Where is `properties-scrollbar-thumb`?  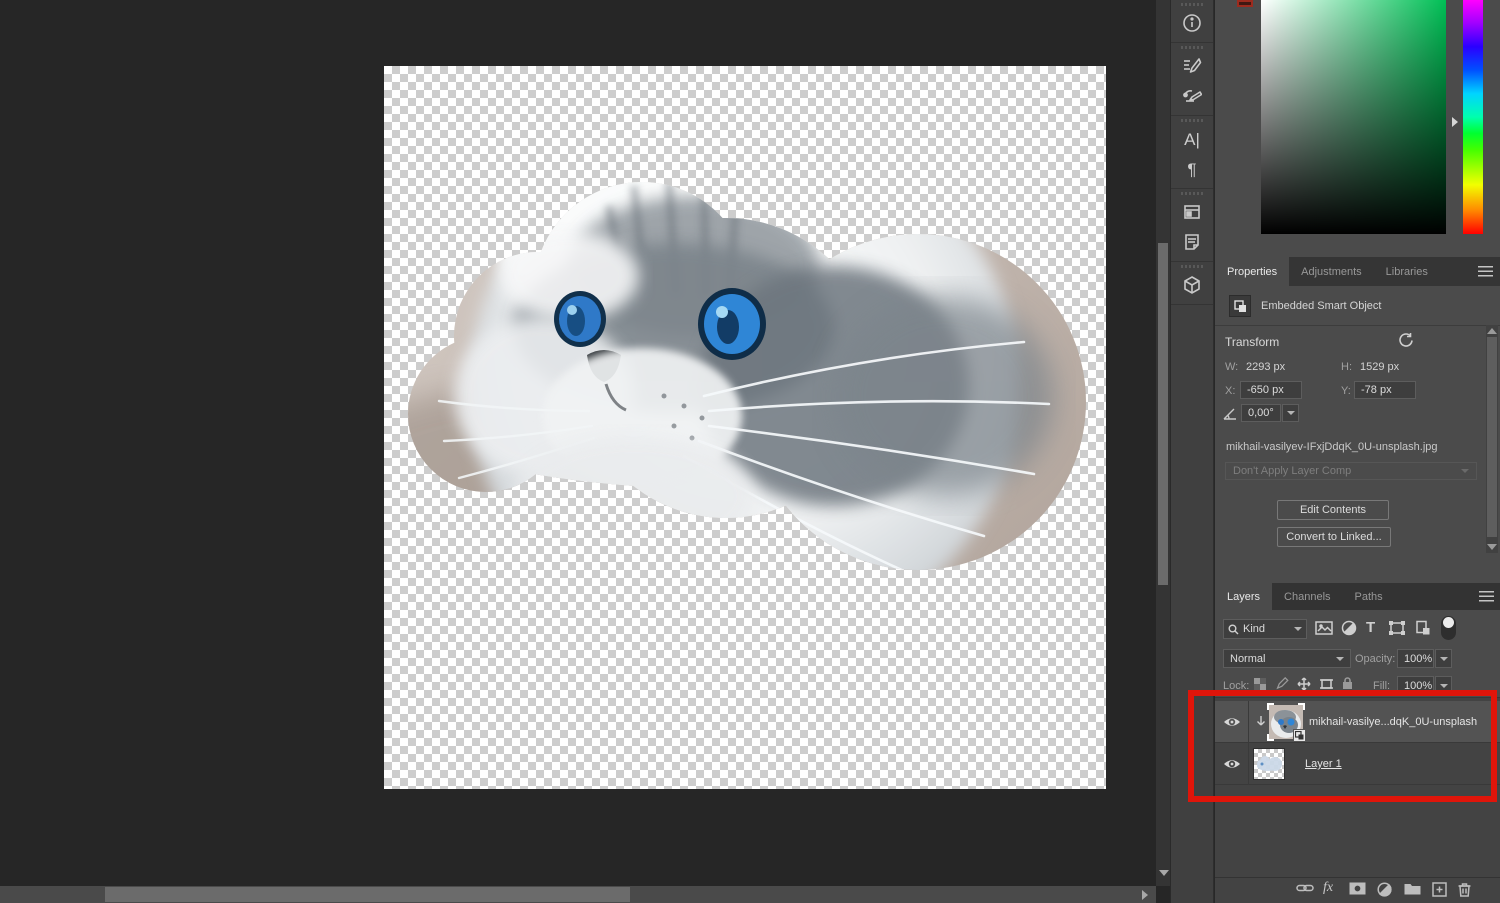 properties-scrollbar-thumb is located at coordinates (1492, 437).